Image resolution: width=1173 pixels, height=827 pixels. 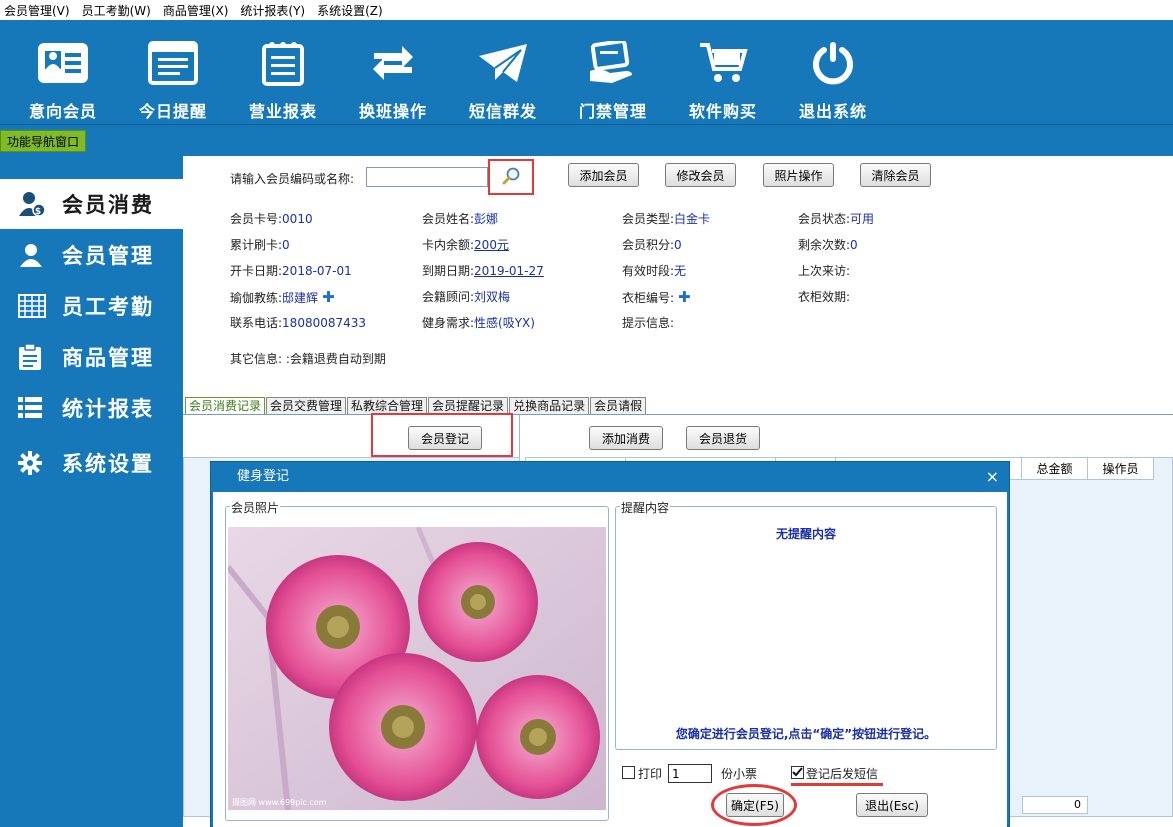 What do you see at coordinates (648, 323) in the screenshot?
I see `tip-info-field: 提示信息:` at bounding box center [648, 323].